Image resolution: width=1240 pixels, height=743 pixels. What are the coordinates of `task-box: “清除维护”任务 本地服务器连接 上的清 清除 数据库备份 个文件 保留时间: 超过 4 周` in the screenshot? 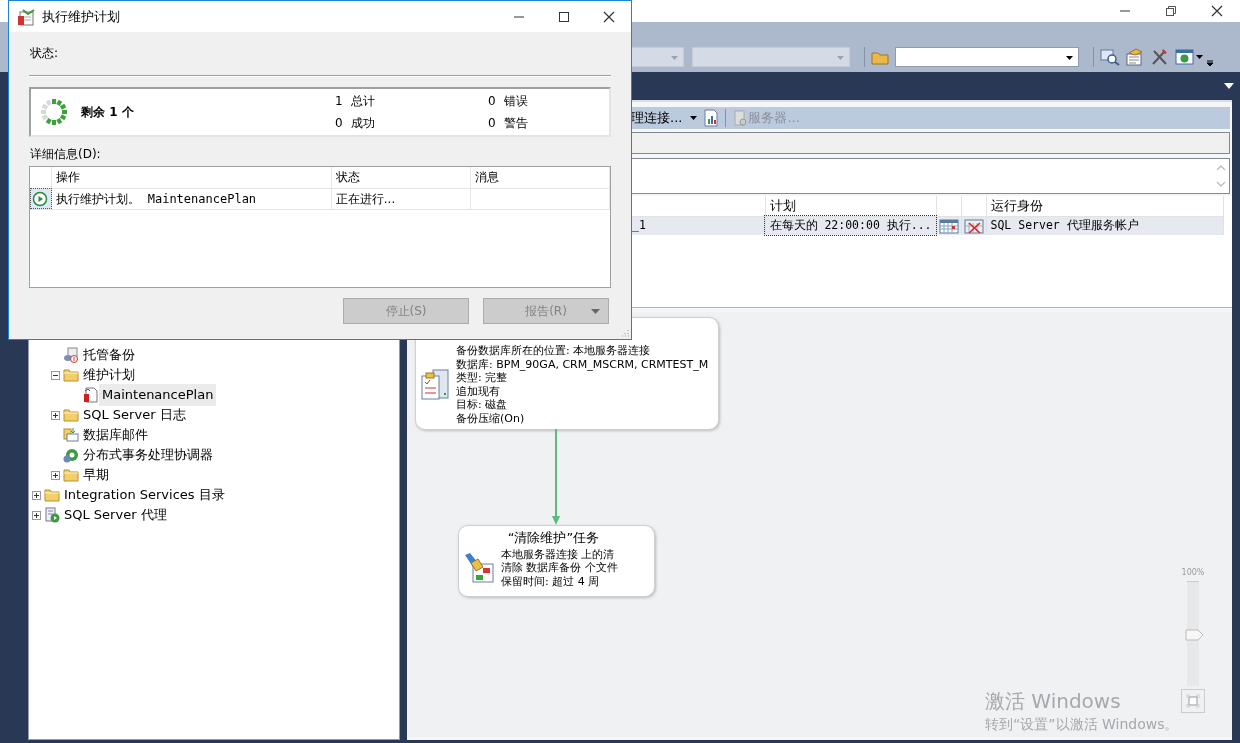 It's located at (556, 561).